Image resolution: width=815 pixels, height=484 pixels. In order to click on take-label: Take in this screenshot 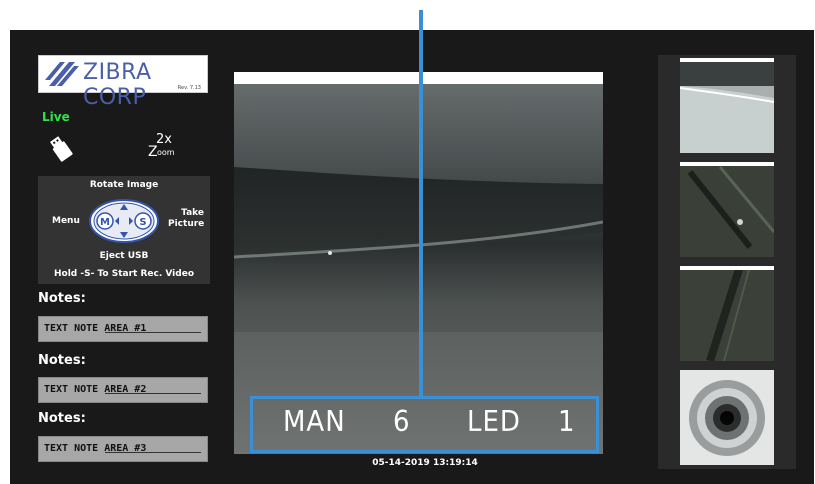, I will do `click(192, 213)`.